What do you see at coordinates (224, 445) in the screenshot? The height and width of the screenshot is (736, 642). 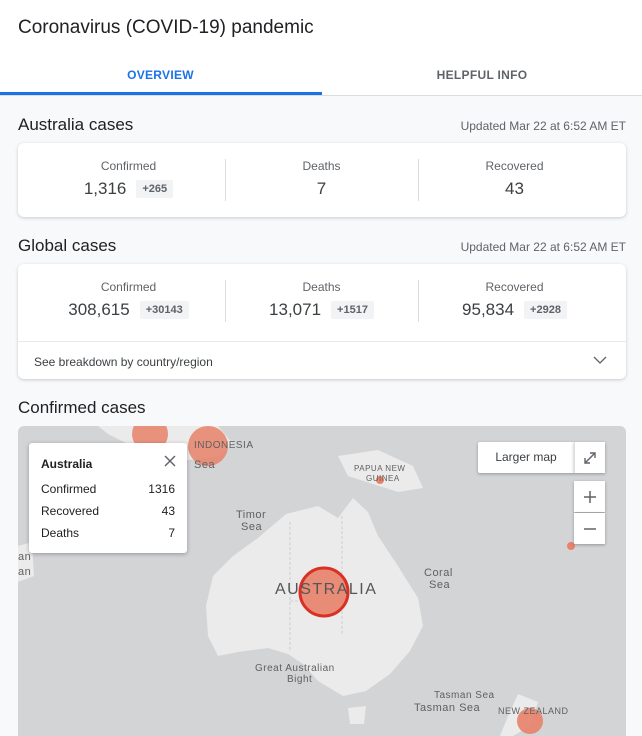 I see `map-label-indonesia: INDONESIA` at bounding box center [224, 445].